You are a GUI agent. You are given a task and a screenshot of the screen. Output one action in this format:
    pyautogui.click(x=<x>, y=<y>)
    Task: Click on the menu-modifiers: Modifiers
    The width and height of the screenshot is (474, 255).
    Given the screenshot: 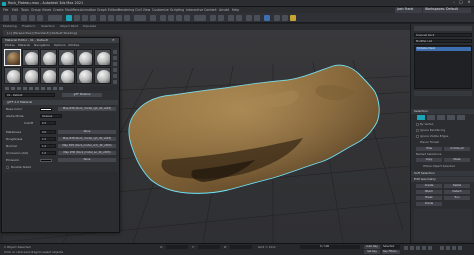 What is the action you would take?
    pyautogui.click(x=72, y=10)
    